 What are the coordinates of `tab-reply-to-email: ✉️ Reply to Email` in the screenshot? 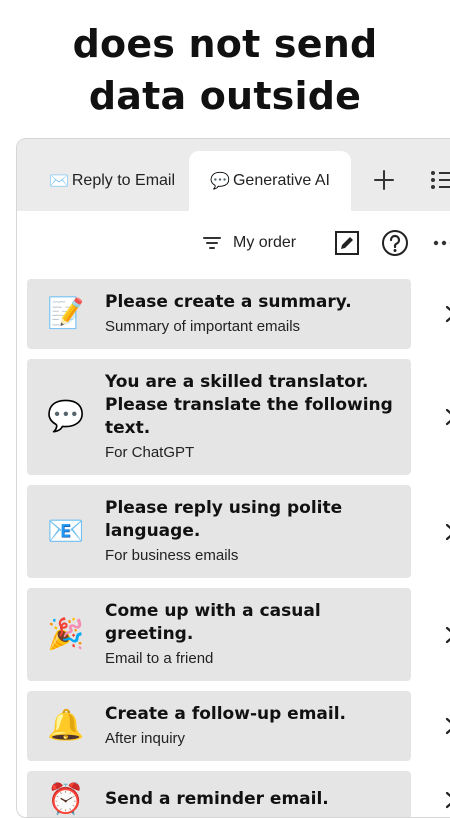 It's located at (112, 181).